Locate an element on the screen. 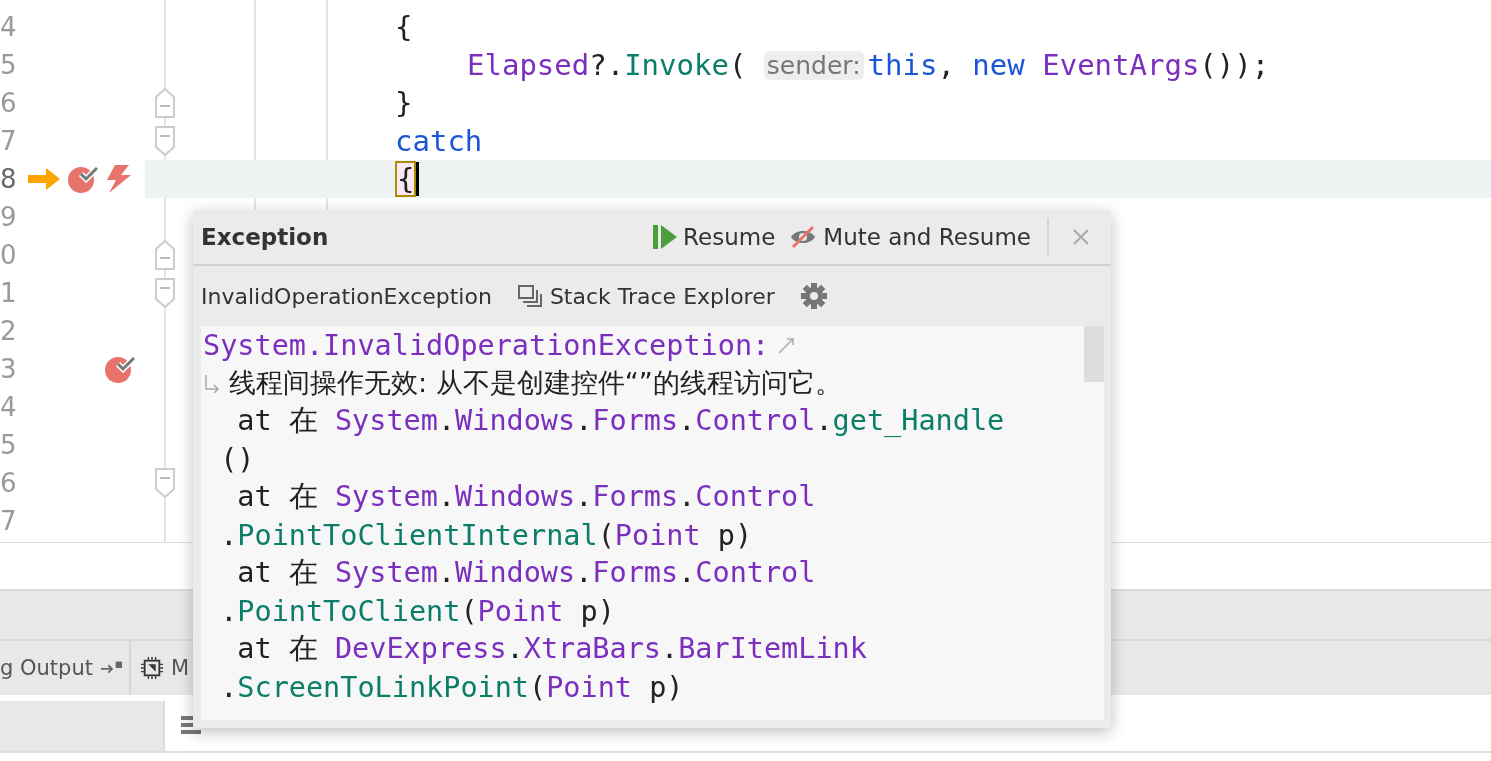 This screenshot has width=1491, height=761. stack-trace-line: .PointToClient(Point p) is located at coordinates (417, 611).